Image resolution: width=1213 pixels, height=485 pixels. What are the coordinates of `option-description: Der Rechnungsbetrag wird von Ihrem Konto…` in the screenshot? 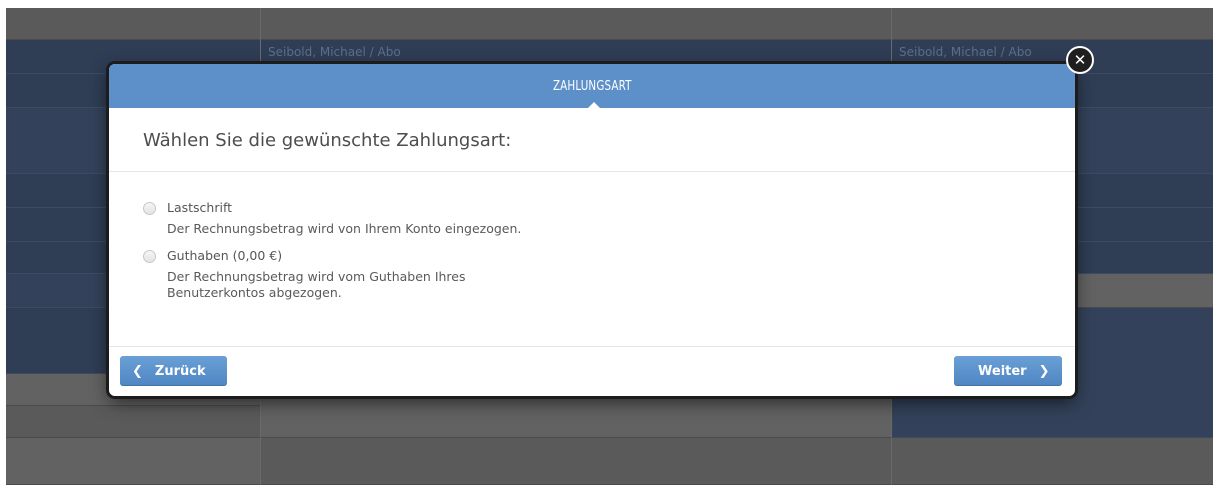 It's located at (344, 228).